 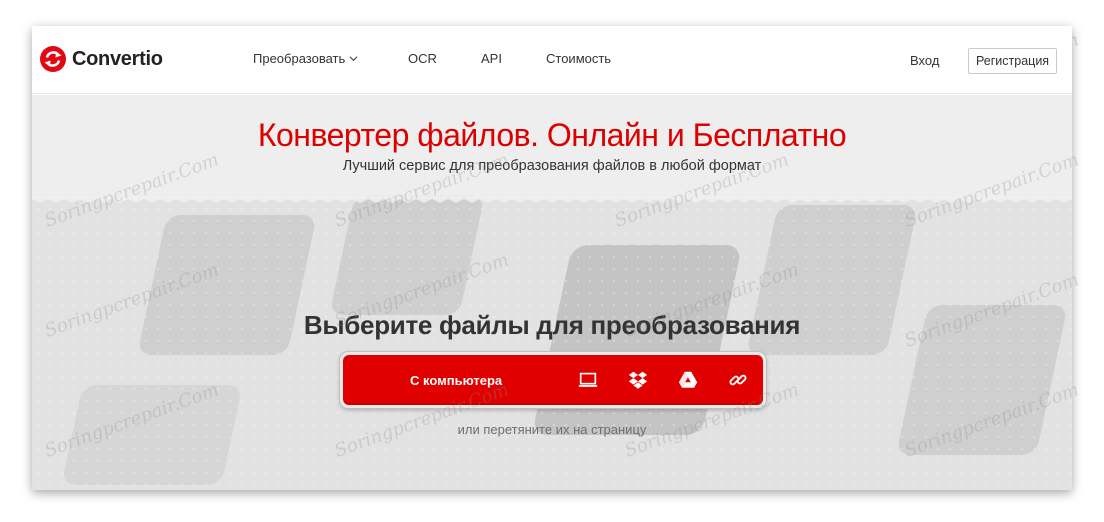 I want to click on logo: Convertio, so click(x=101, y=59).